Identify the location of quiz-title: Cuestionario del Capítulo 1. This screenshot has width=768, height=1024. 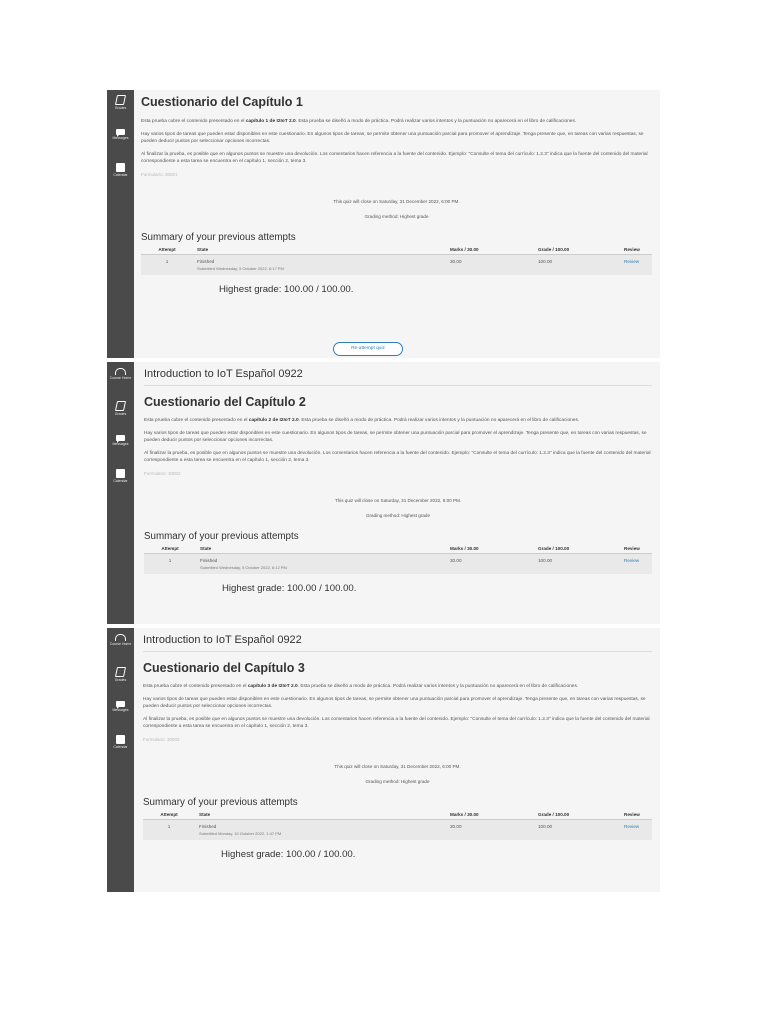
(222, 102).